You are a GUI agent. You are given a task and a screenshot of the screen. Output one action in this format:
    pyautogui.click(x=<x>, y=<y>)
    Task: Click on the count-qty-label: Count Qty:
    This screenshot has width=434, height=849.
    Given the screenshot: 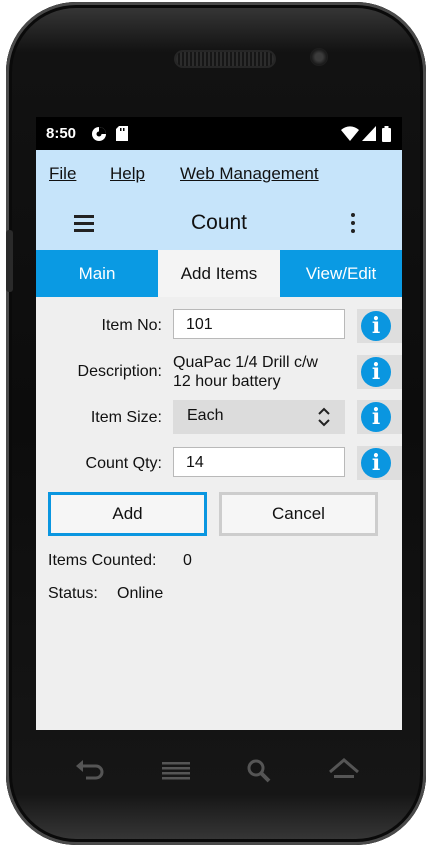 What is the action you would take?
    pyautogui.click(x=123, y=463)
    